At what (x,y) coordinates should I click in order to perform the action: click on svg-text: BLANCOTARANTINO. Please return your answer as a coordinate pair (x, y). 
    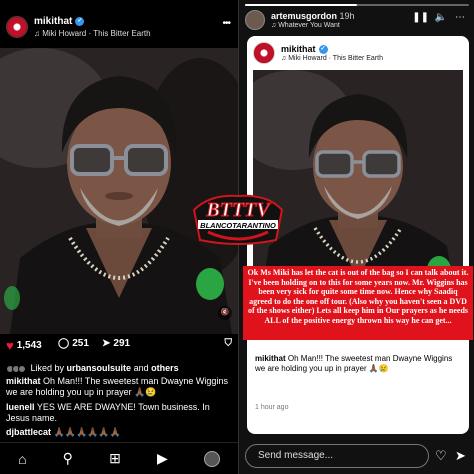
    Looking at the image, I should click on (238, 225).